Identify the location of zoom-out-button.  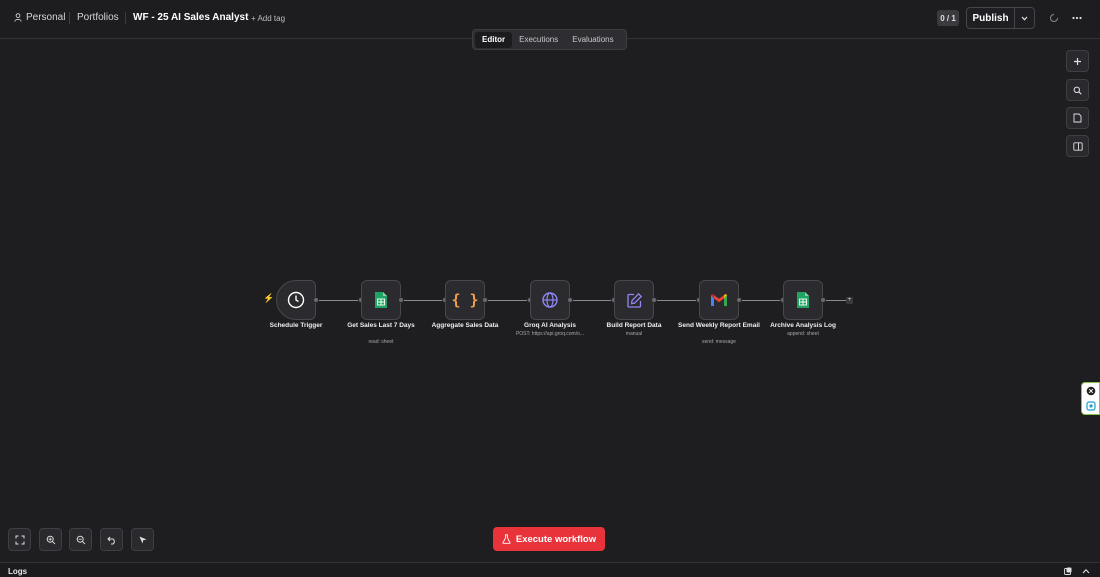
(80, 539).